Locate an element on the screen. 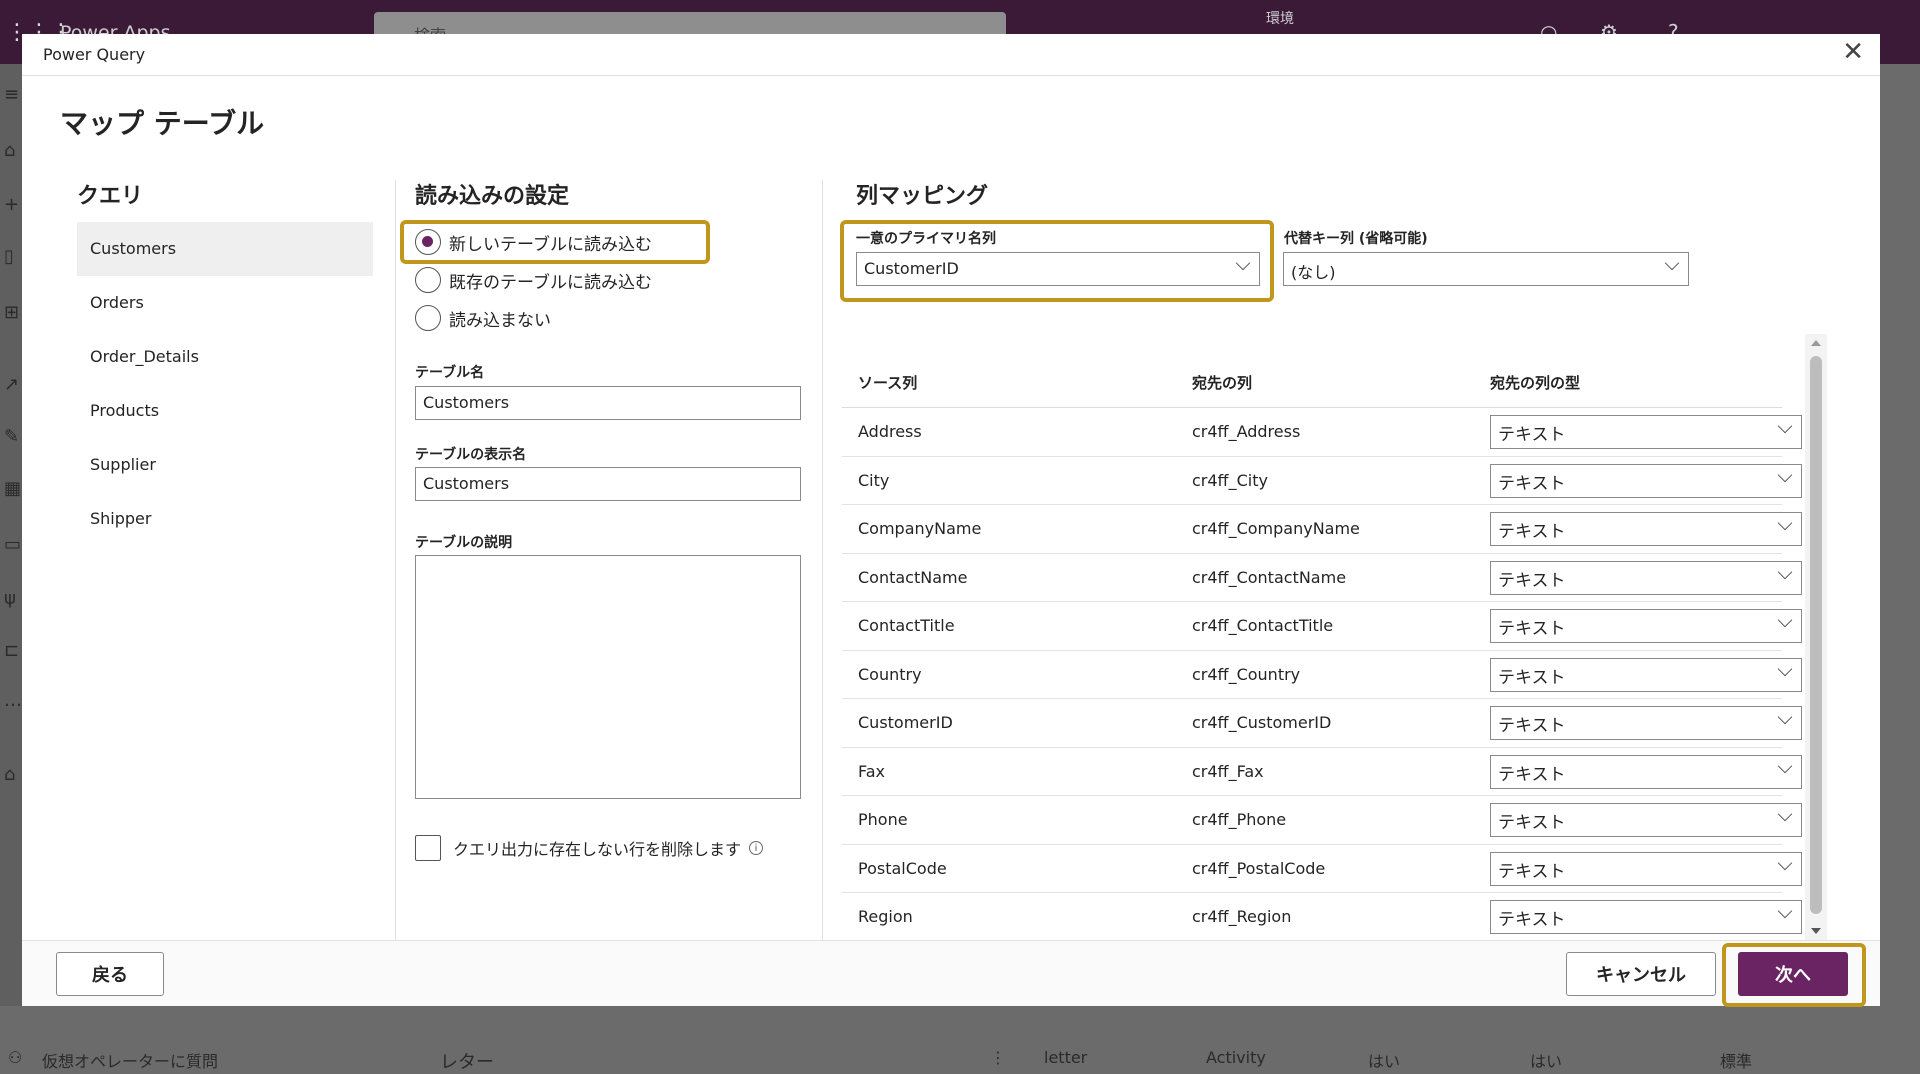  scroll-down-icon is located at coordinates (1816, 931).